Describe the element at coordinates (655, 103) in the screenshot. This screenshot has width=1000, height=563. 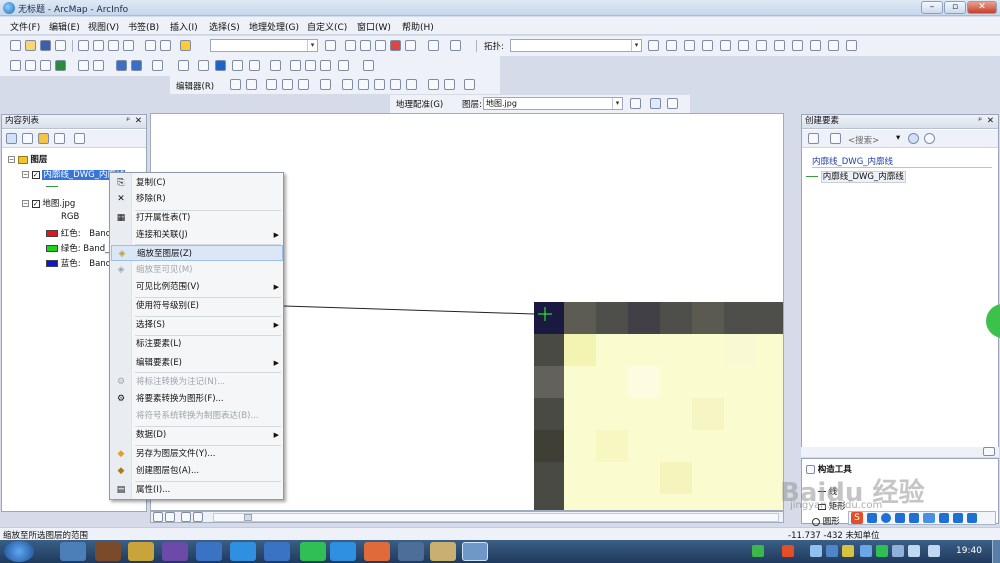
I see `add-control-points-icon` at that location.